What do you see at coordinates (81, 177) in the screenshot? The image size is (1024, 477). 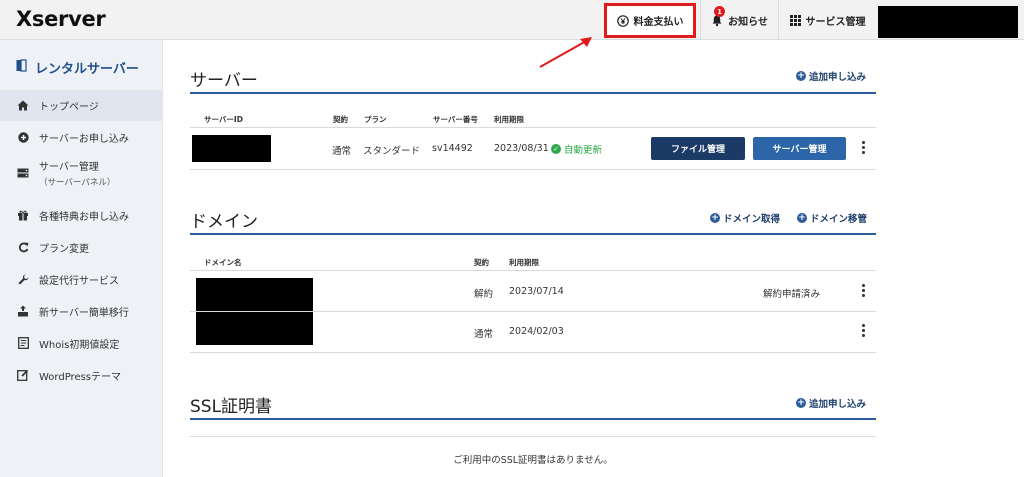 I see `sidebar-item-server-management: サーバー管理 （サーバーパネル）` at bounding box center [81, 177].